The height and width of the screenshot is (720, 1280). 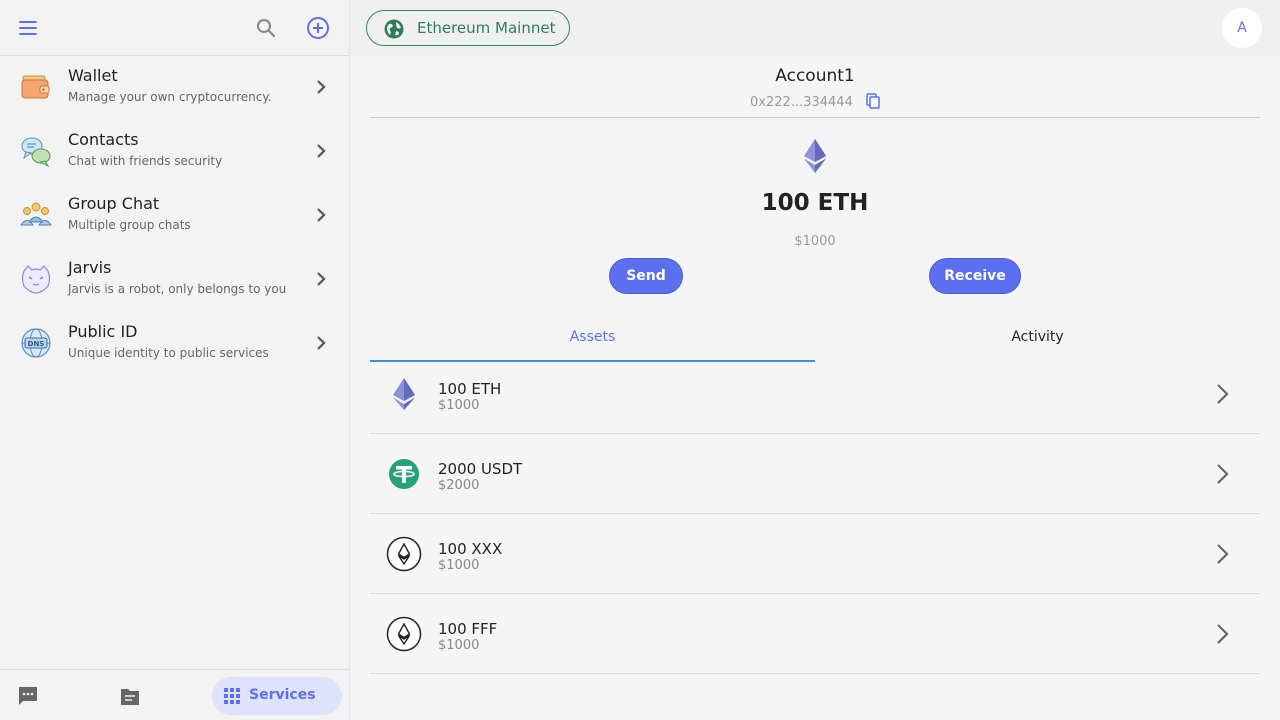 I want to click on jarvis-icon, so click(x=36, y=279).